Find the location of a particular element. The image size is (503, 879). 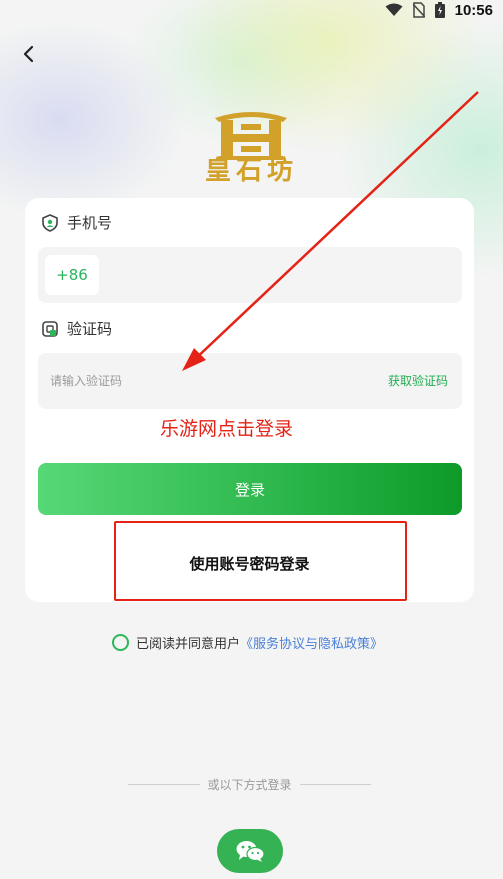

brand-name: 皇石坊 is located at coordinates (251, 171).